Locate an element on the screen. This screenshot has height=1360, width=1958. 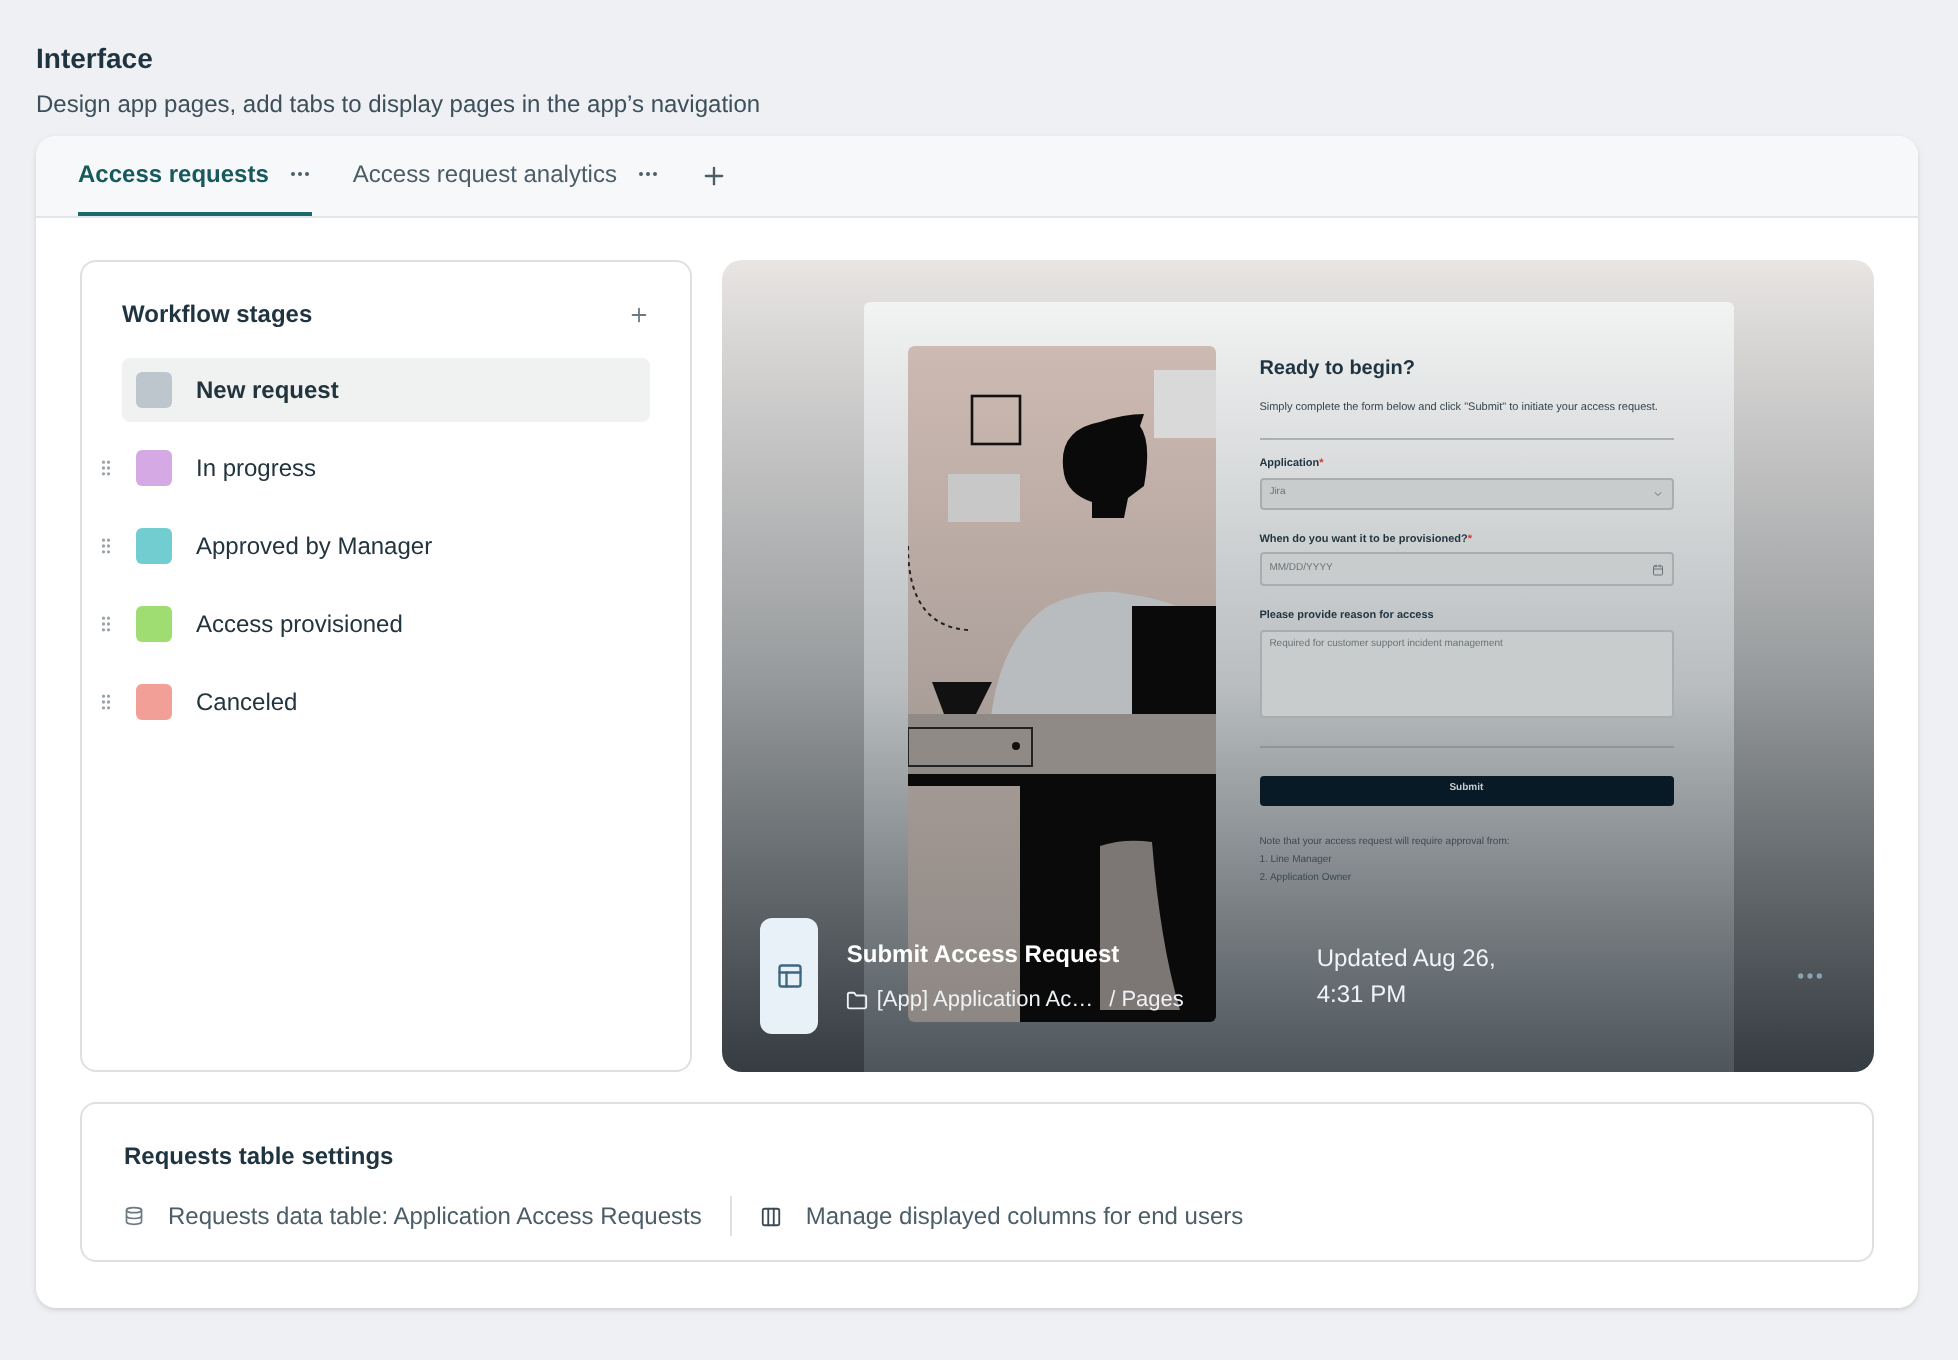
stage-item: Canceled is located at coordinates (386, 702).